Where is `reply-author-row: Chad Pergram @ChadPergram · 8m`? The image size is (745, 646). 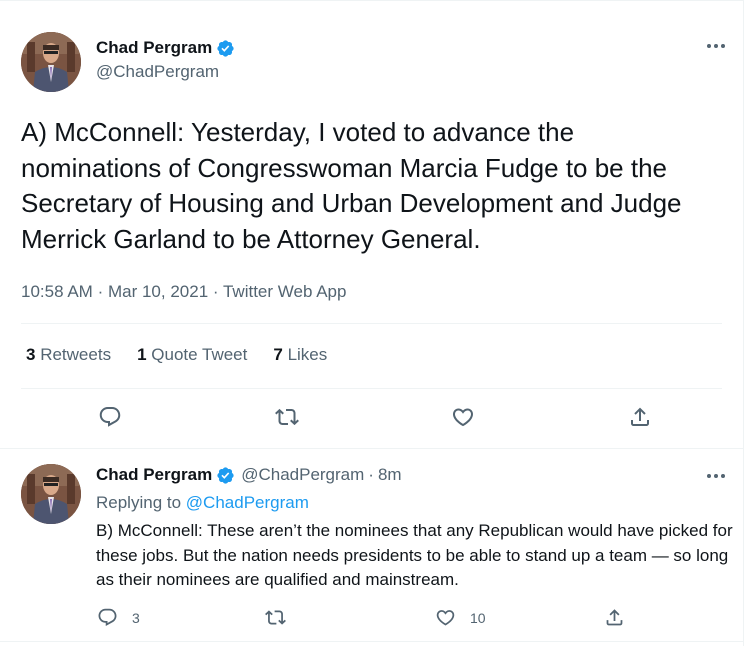 reply-author-row: Chad Pergram @ChadPergram · 8m is located at coordinates (249, 475).